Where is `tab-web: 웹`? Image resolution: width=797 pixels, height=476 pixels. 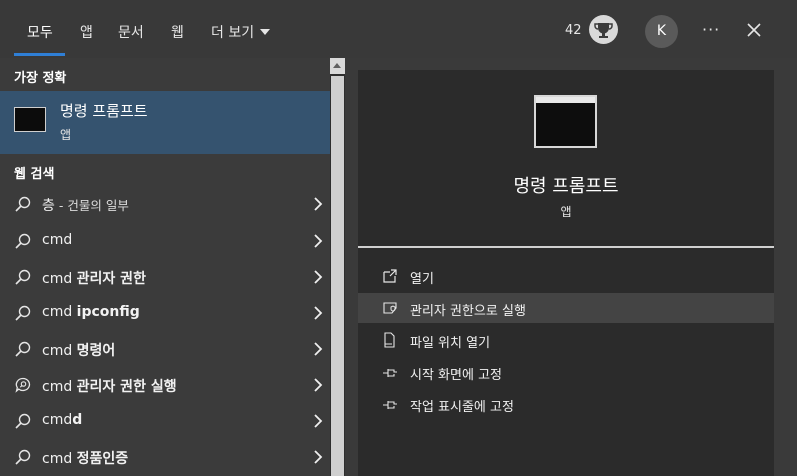 tab-web: 웹 is located at coordinates (177, 32).